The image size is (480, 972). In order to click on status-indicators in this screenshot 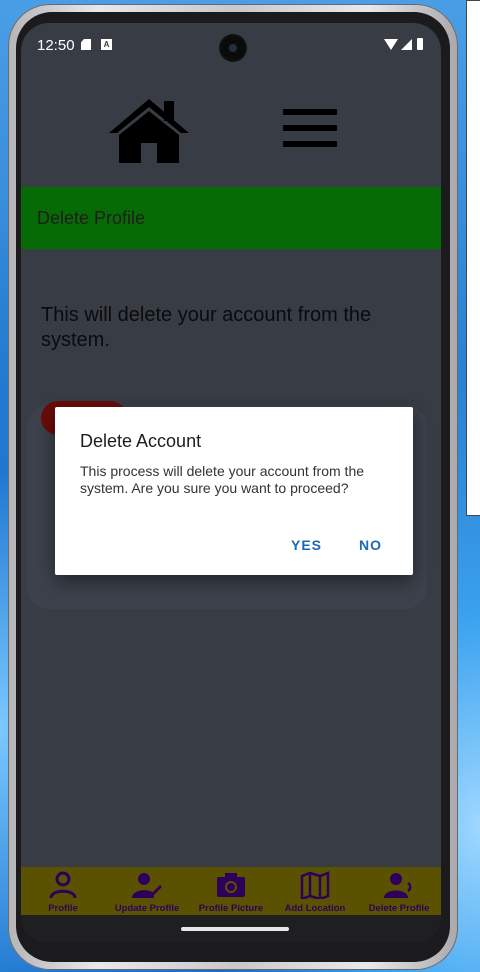, I will do `click(403, 44)`.